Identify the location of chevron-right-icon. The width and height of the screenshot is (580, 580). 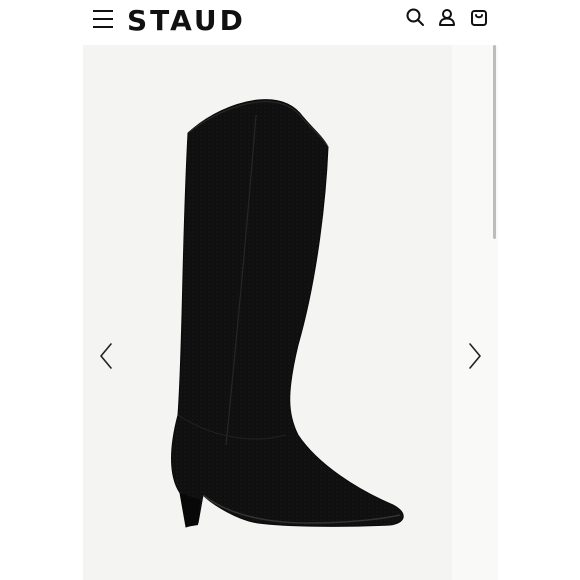
(474, 356).